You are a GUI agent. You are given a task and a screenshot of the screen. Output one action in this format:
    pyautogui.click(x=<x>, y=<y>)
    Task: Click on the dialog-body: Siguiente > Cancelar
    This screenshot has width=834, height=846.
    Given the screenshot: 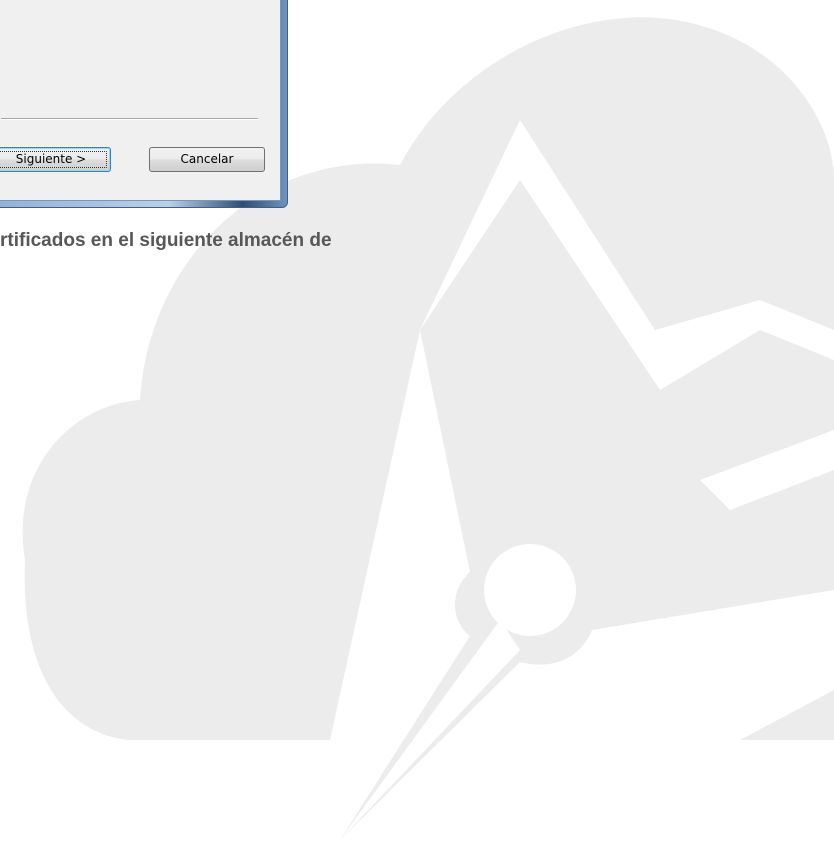 What is the action you would take?
    pyautogui.click(x=140, y=100)
    